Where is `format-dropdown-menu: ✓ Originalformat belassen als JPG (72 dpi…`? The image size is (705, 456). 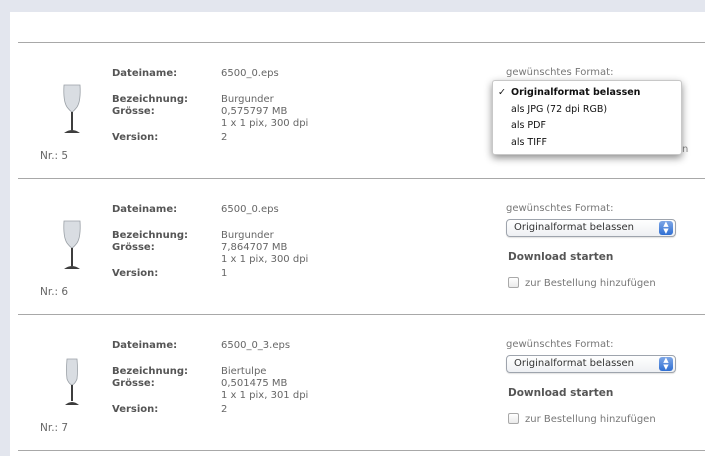 format-dropdown-menu: ✓ Originalformat belassen als JPG (72 dpi… is located at coordinates (587, 117).